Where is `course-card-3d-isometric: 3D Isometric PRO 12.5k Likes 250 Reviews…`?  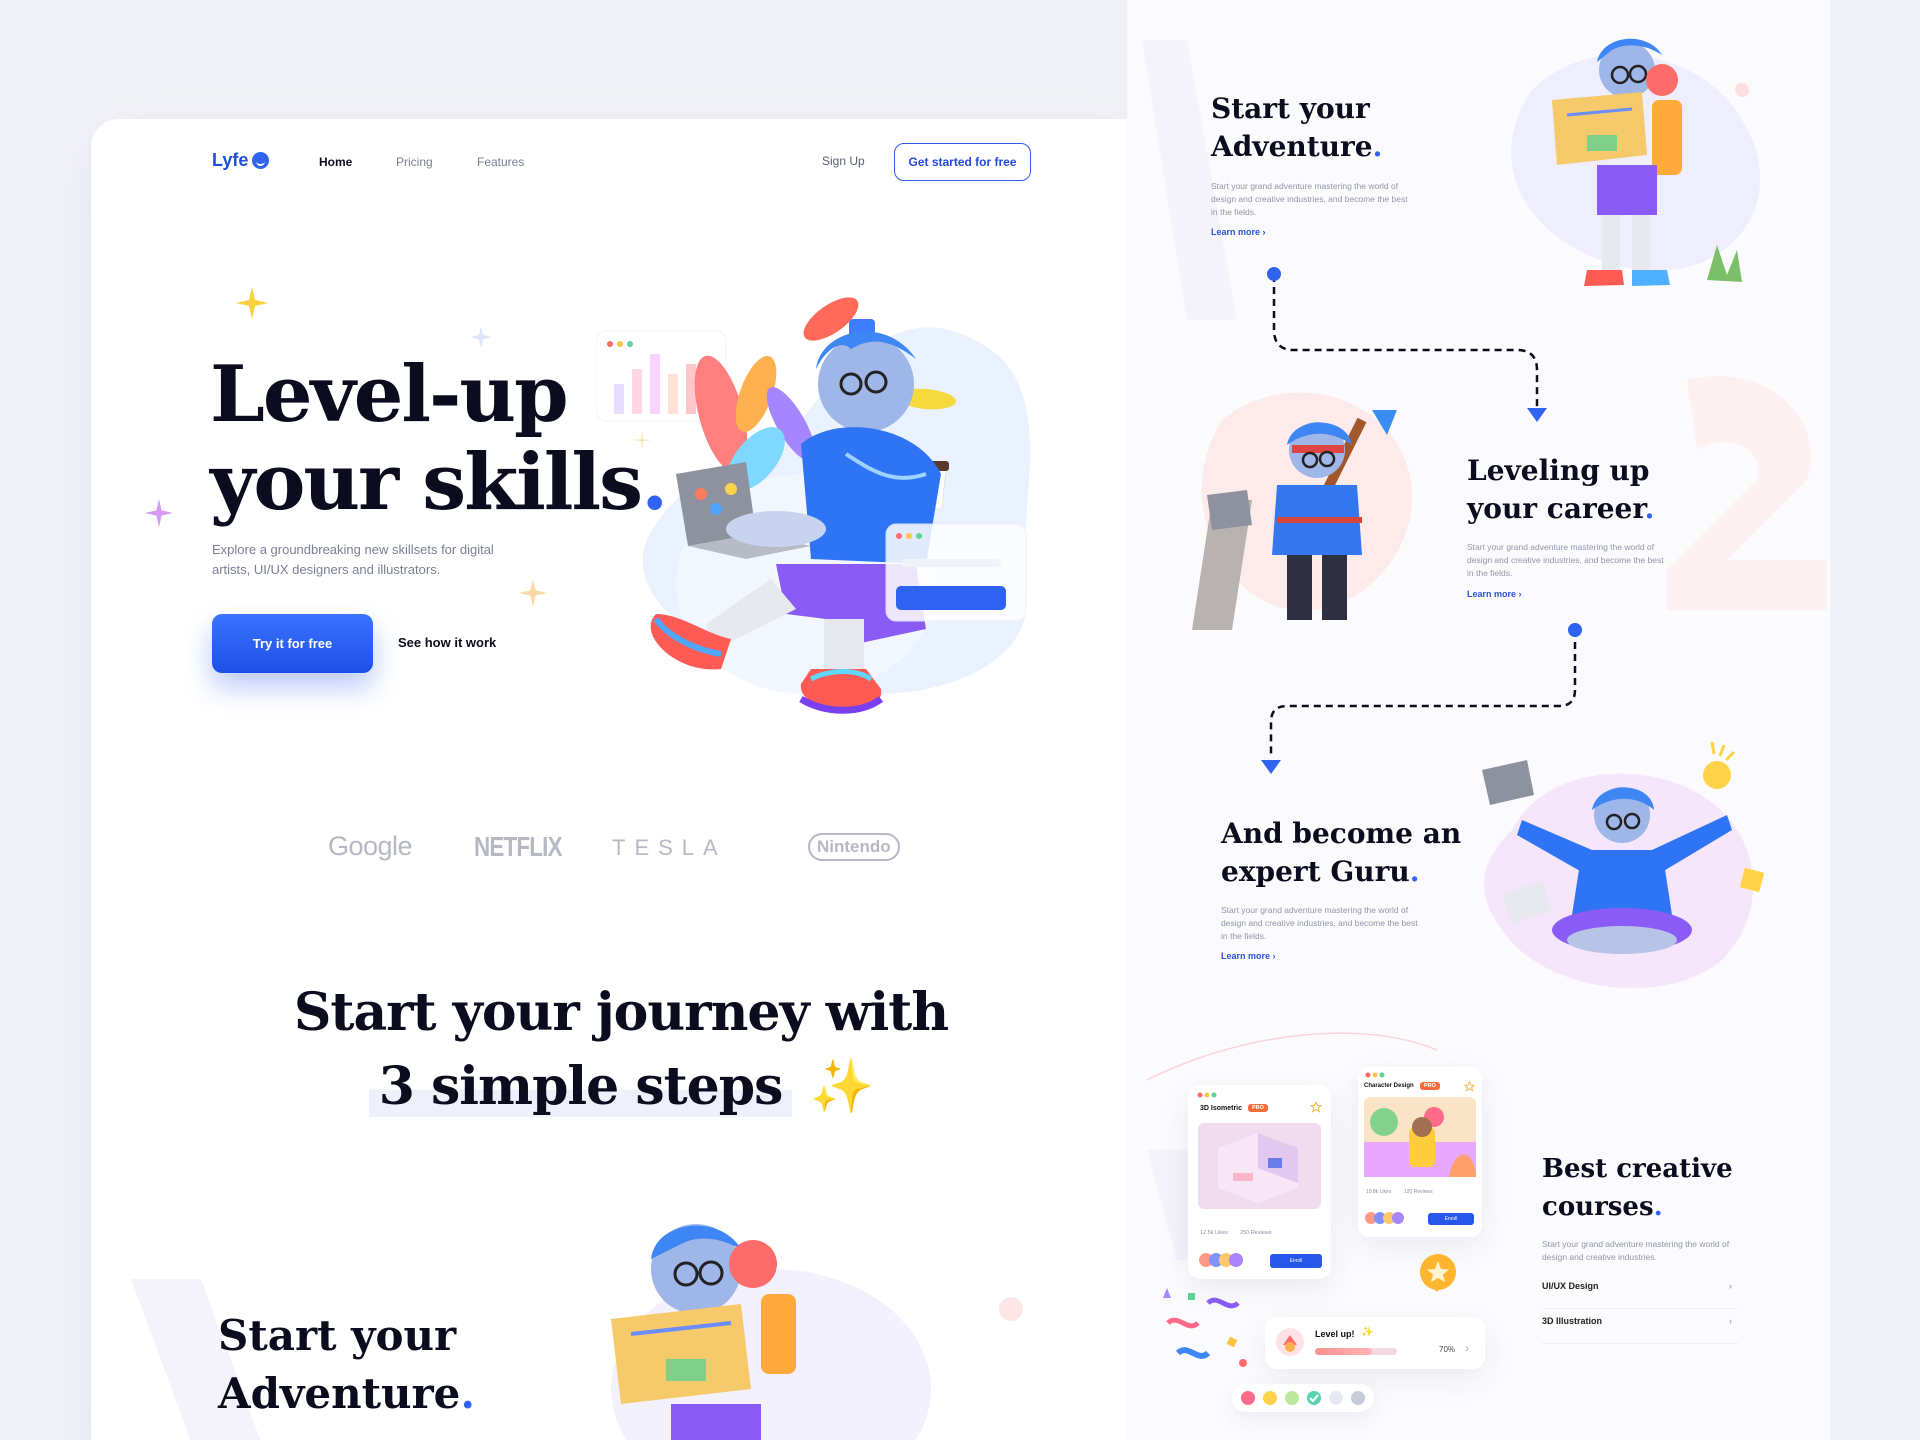 course-card-3d-isometric: 3D Isometric PRO 12.5k Likes 250 Reviews… is located at coordinates (1259, 1182).